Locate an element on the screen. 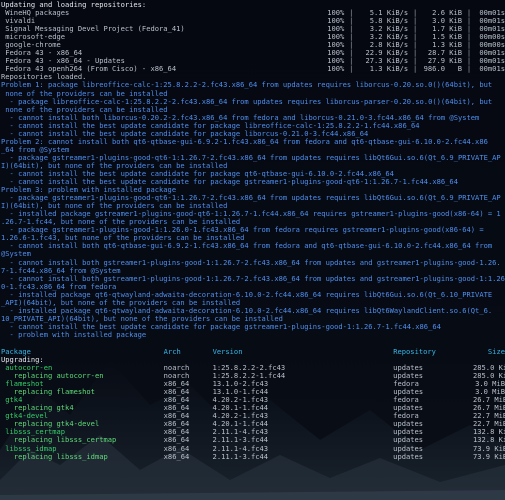 The height and width of the screenshot is (500, 505). repo-speed: 1.3 KiB/s is located at coordinates (389, 69).